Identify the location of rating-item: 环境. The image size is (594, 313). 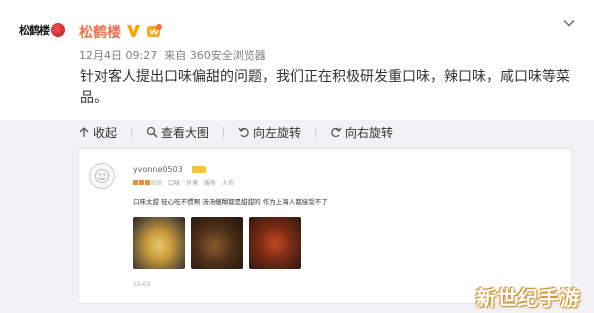
(192, 183).